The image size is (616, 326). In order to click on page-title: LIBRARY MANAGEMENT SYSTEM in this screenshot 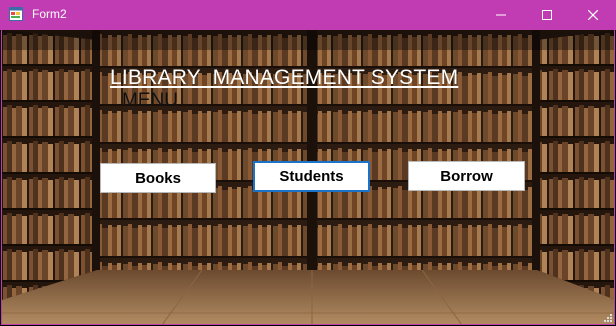, I will do `click(284, 77)`.